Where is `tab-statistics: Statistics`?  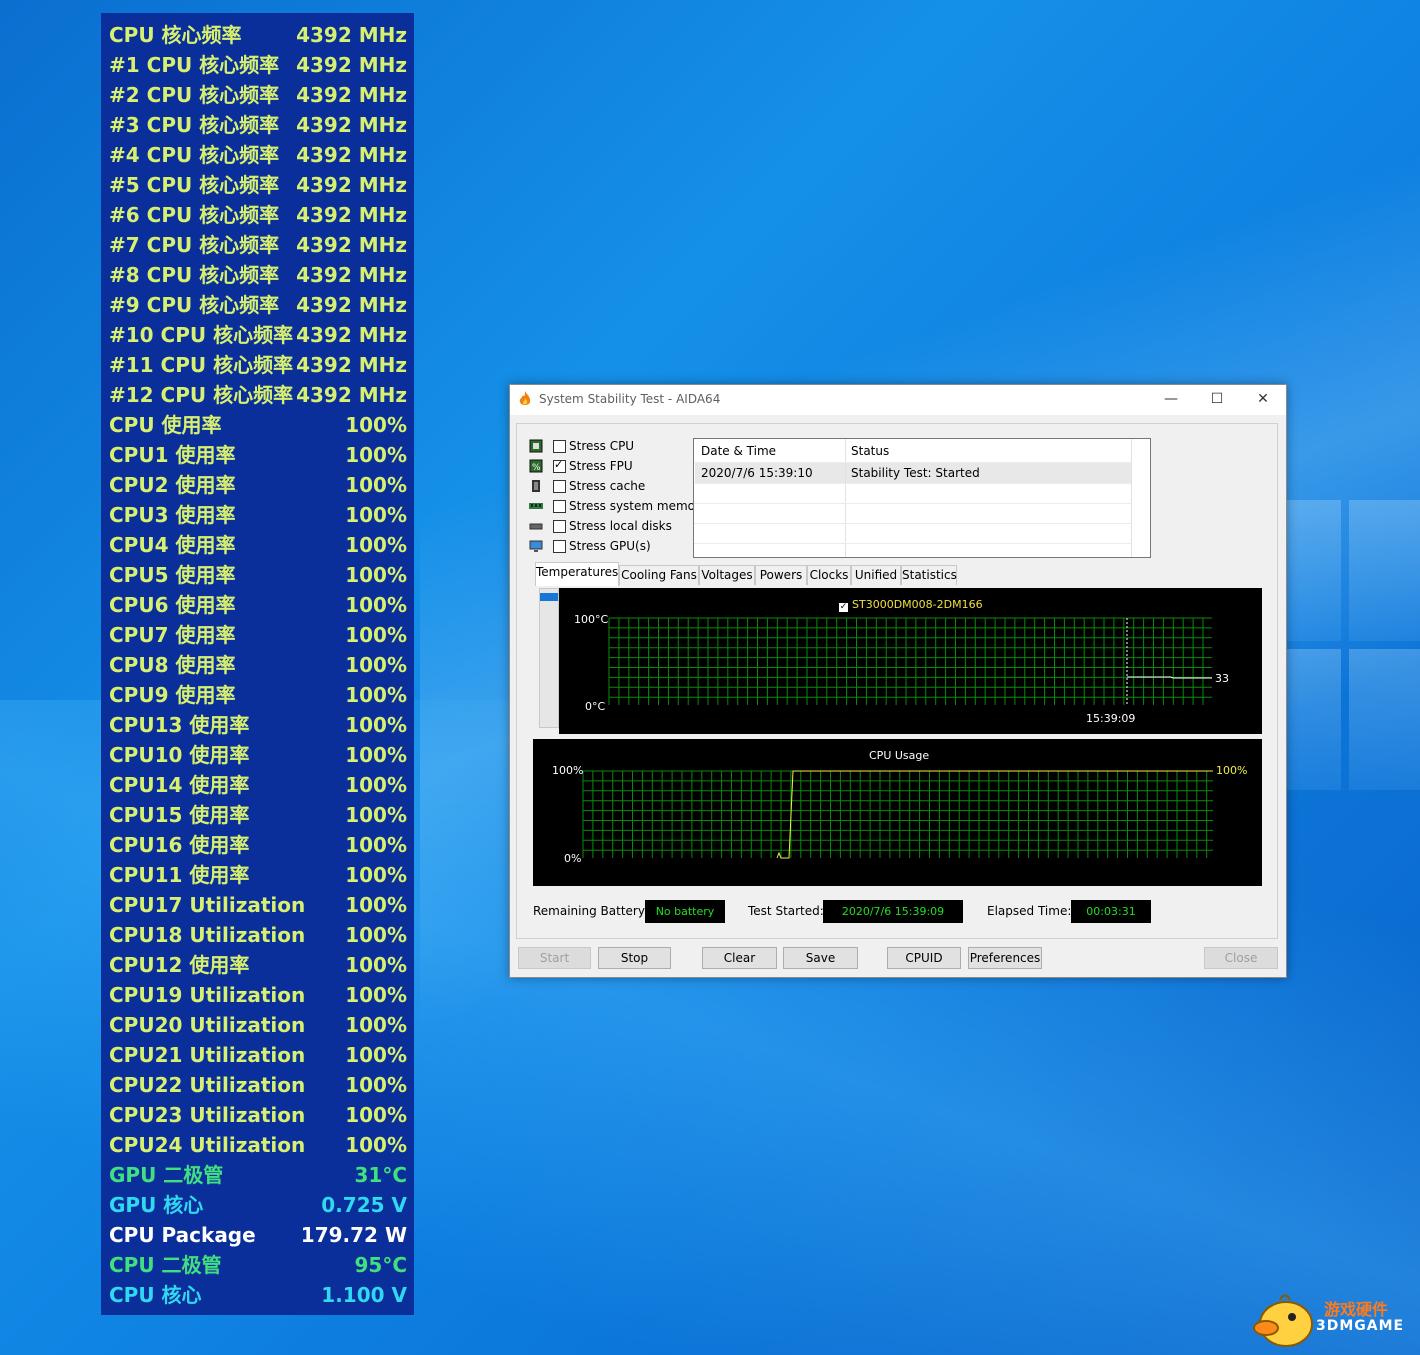
tab-statistics: Statistics is located at coordinates (929, 575).